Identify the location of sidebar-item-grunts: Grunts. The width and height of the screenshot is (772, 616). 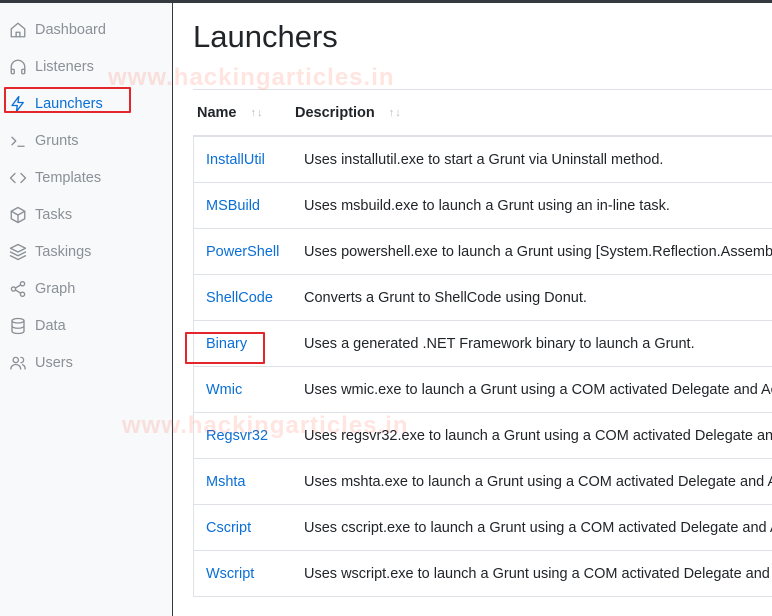
(86, 140).